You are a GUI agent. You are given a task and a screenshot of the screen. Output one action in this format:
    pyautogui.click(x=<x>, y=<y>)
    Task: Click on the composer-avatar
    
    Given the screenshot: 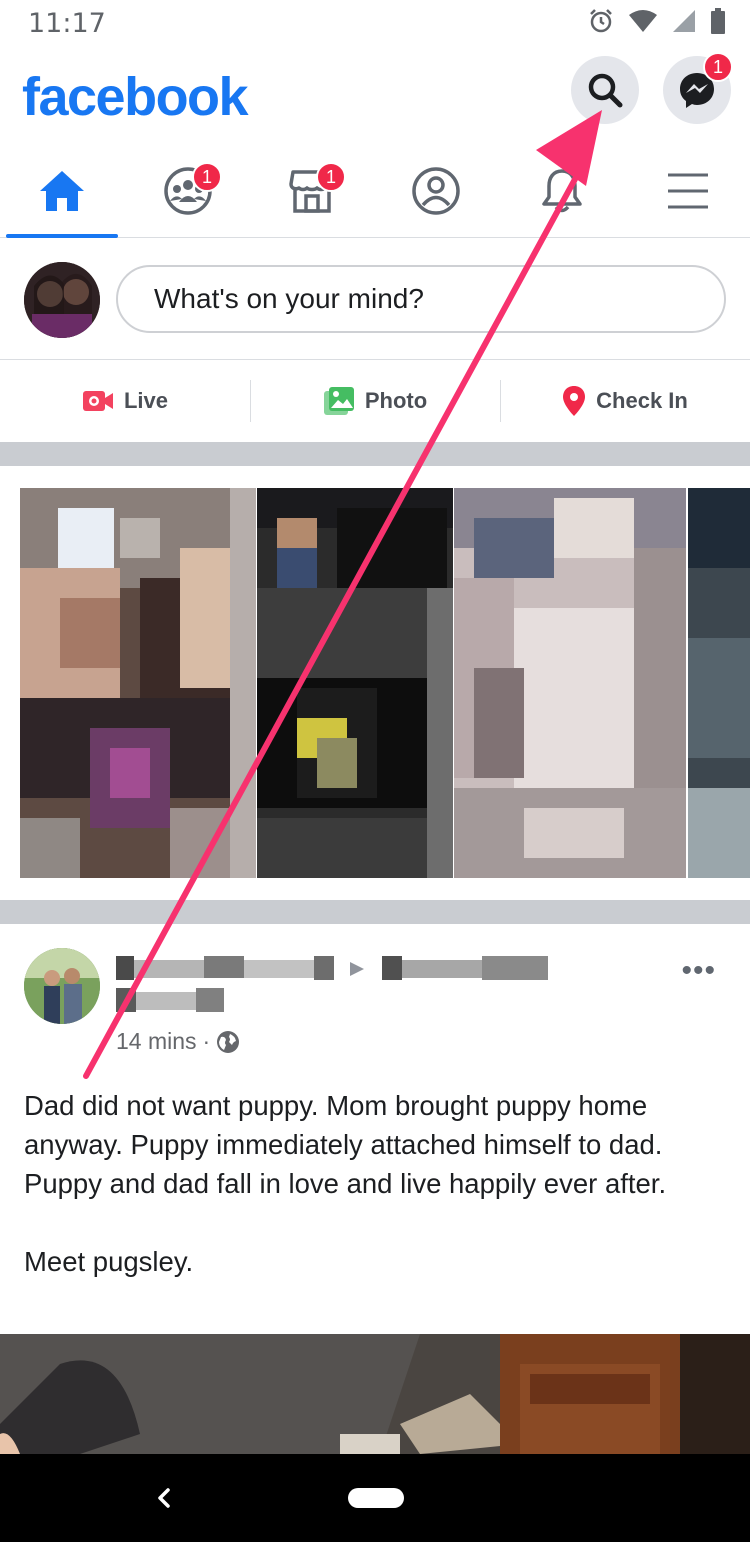 What is the action you would take?
    pyautogui.click(x=62, y=300)
    